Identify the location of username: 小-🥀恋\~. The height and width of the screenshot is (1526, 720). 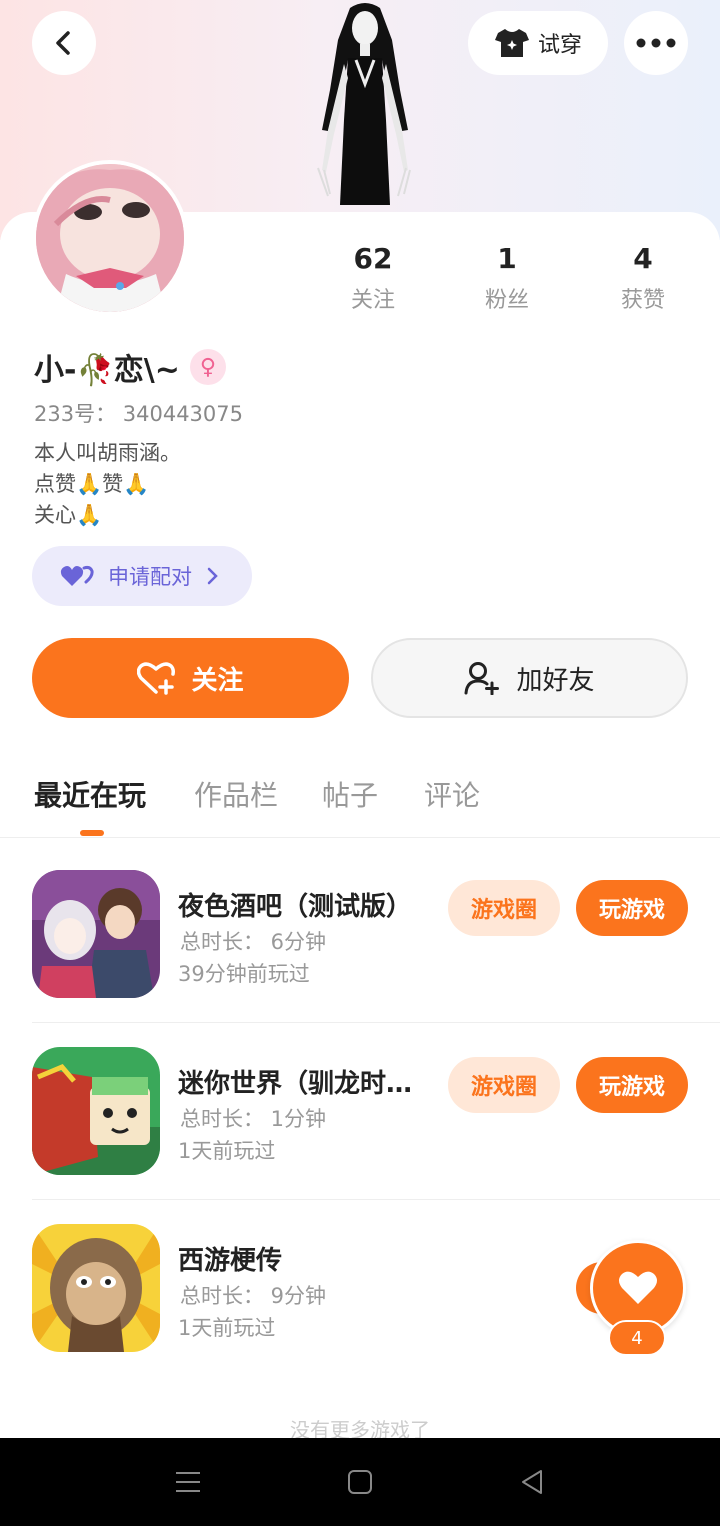
(107, 370).